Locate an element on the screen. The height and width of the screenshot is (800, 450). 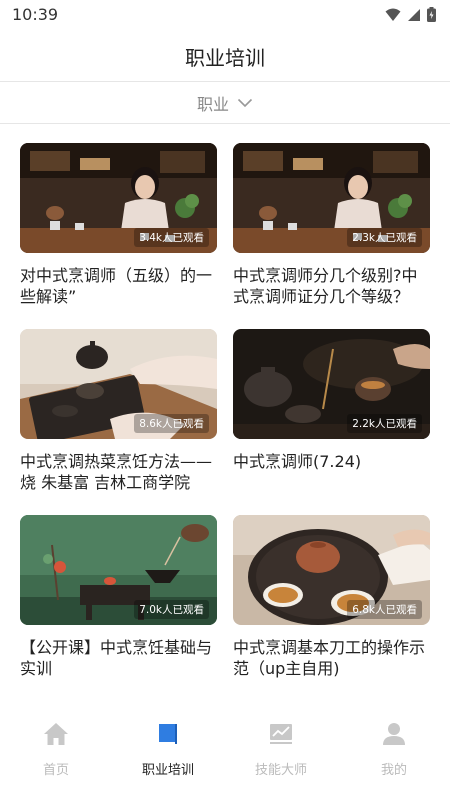
view-count: 7.0k人已观看 is located at coordinates (171, 609).